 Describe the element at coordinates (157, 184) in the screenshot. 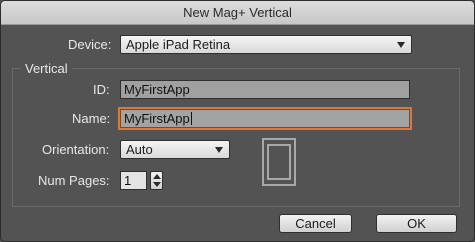

I see `stepper-down-icon` at that location.